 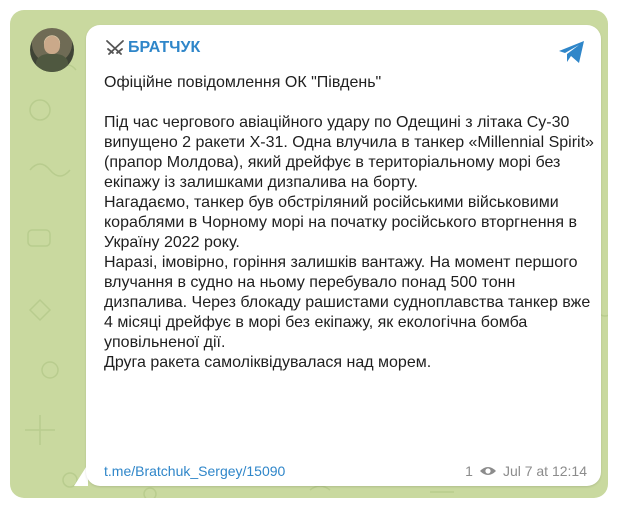 I want to click on message-meta: 1 Jul 7 at 12:14, so click(x=526, y=471).